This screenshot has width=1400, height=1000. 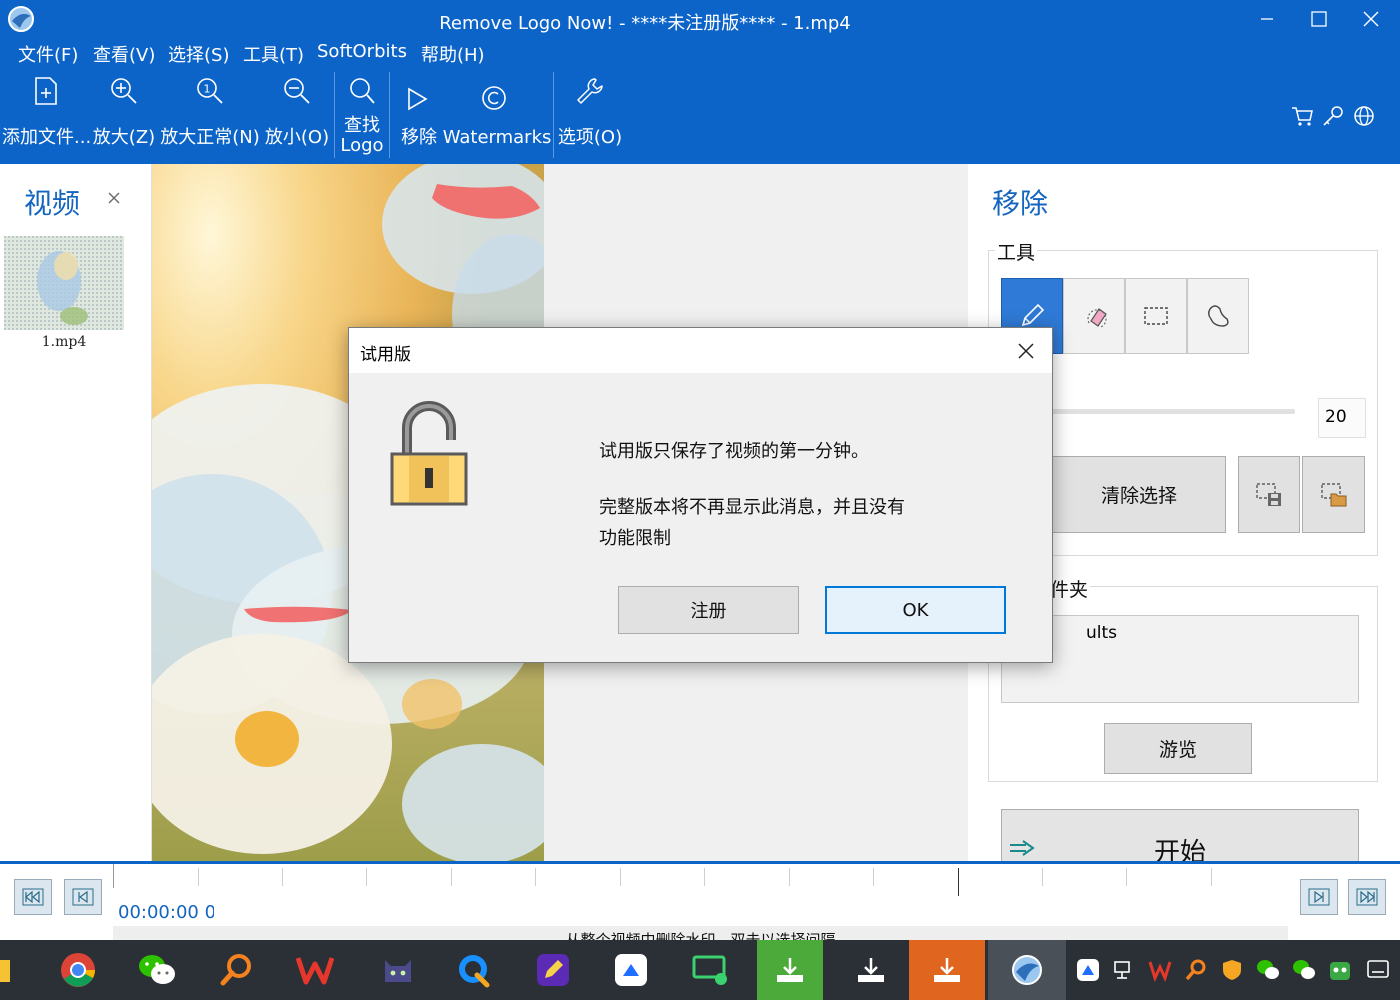 What do you see at coordinates (1267, 19) in the screenshot?
I see `minimize-button` at bounding box center [1267, 19].